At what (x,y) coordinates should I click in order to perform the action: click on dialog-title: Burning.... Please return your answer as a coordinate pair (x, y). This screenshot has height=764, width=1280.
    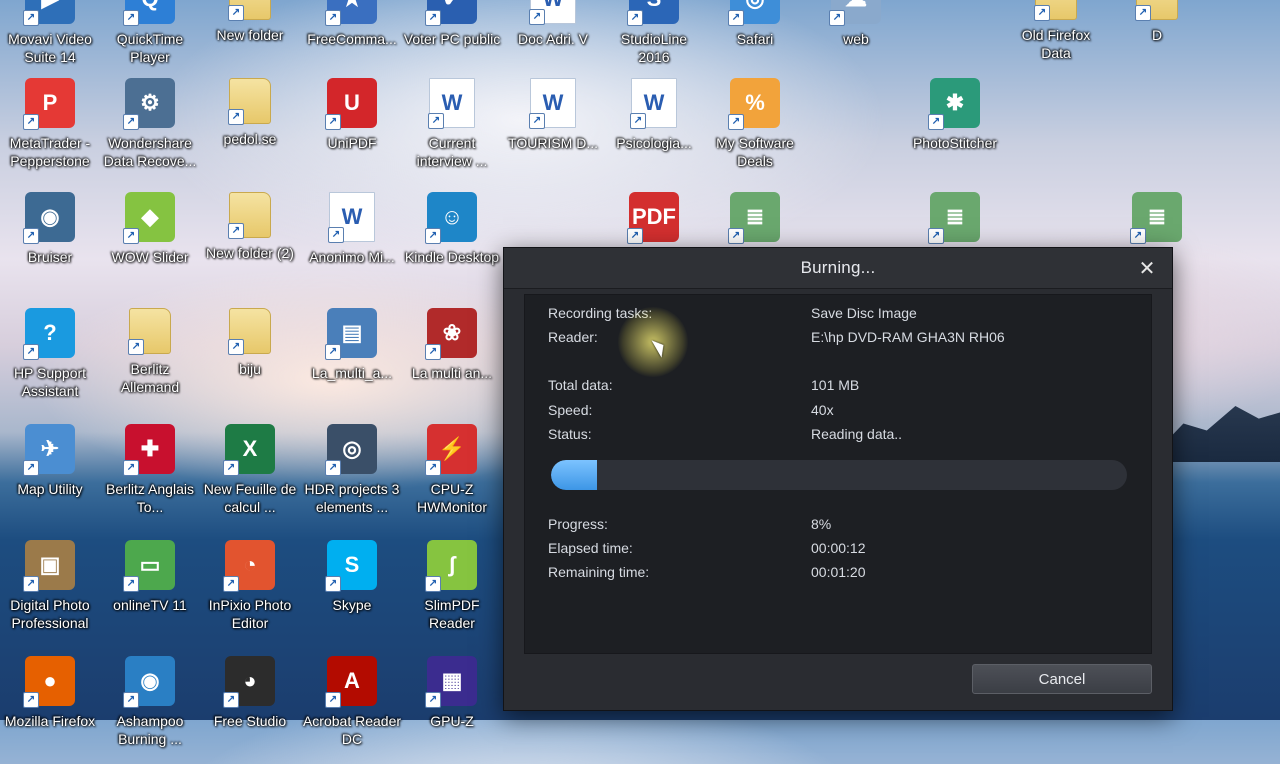
    Looking at the image, I should click on (838, 267).